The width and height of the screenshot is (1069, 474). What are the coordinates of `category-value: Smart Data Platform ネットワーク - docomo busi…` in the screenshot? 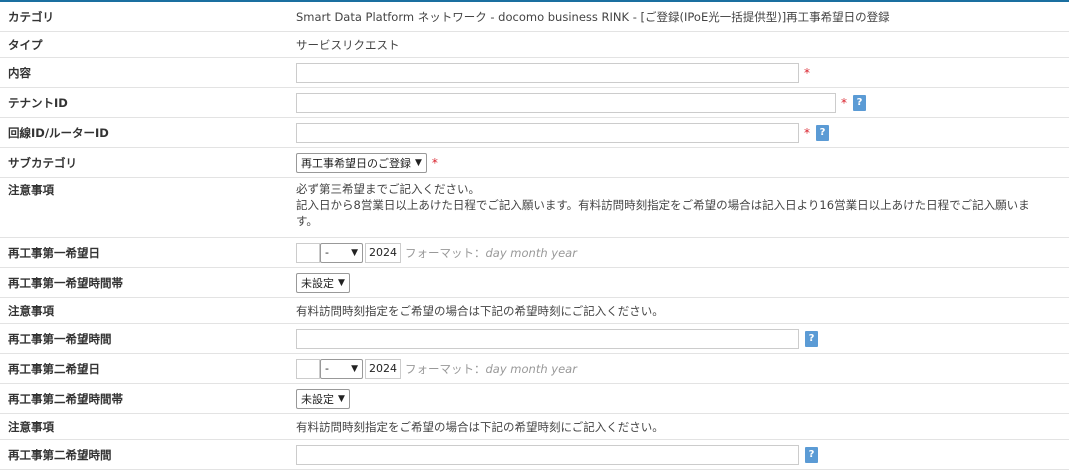 It's located at (593, 16).